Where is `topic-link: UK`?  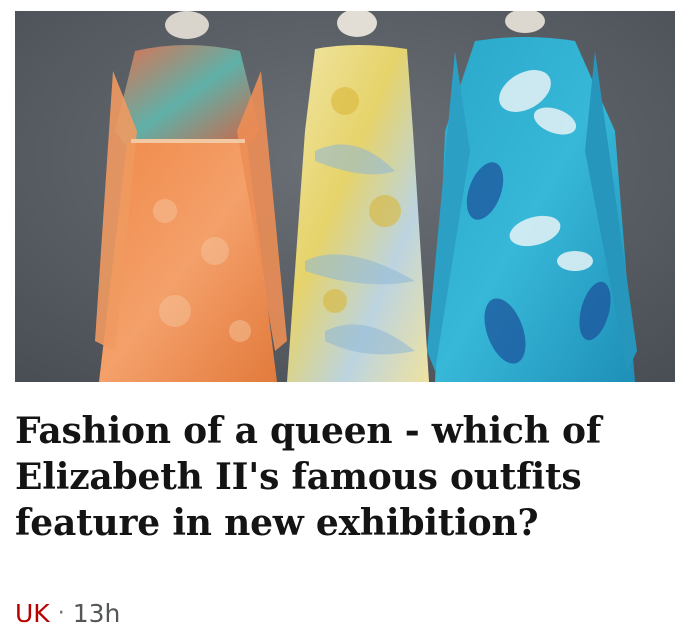
topic-link: UK is located at coordinates (32, 614).